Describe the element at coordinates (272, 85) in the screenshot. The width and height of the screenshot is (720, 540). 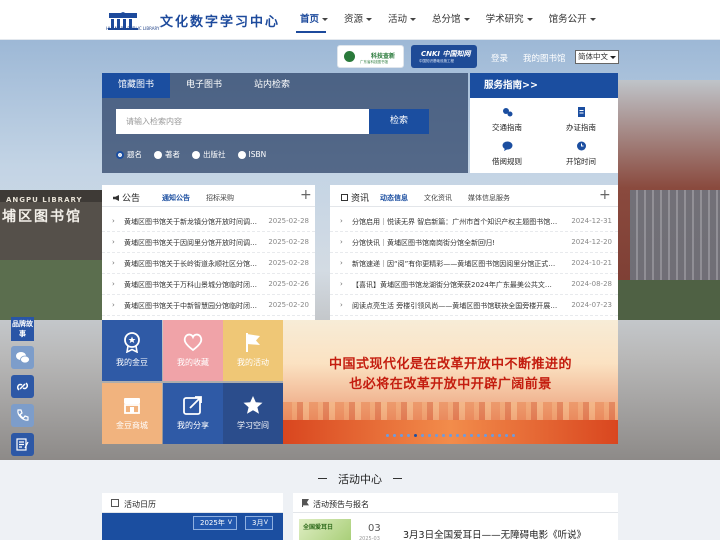
I see `tab-site-search: 站内检索` at that location.